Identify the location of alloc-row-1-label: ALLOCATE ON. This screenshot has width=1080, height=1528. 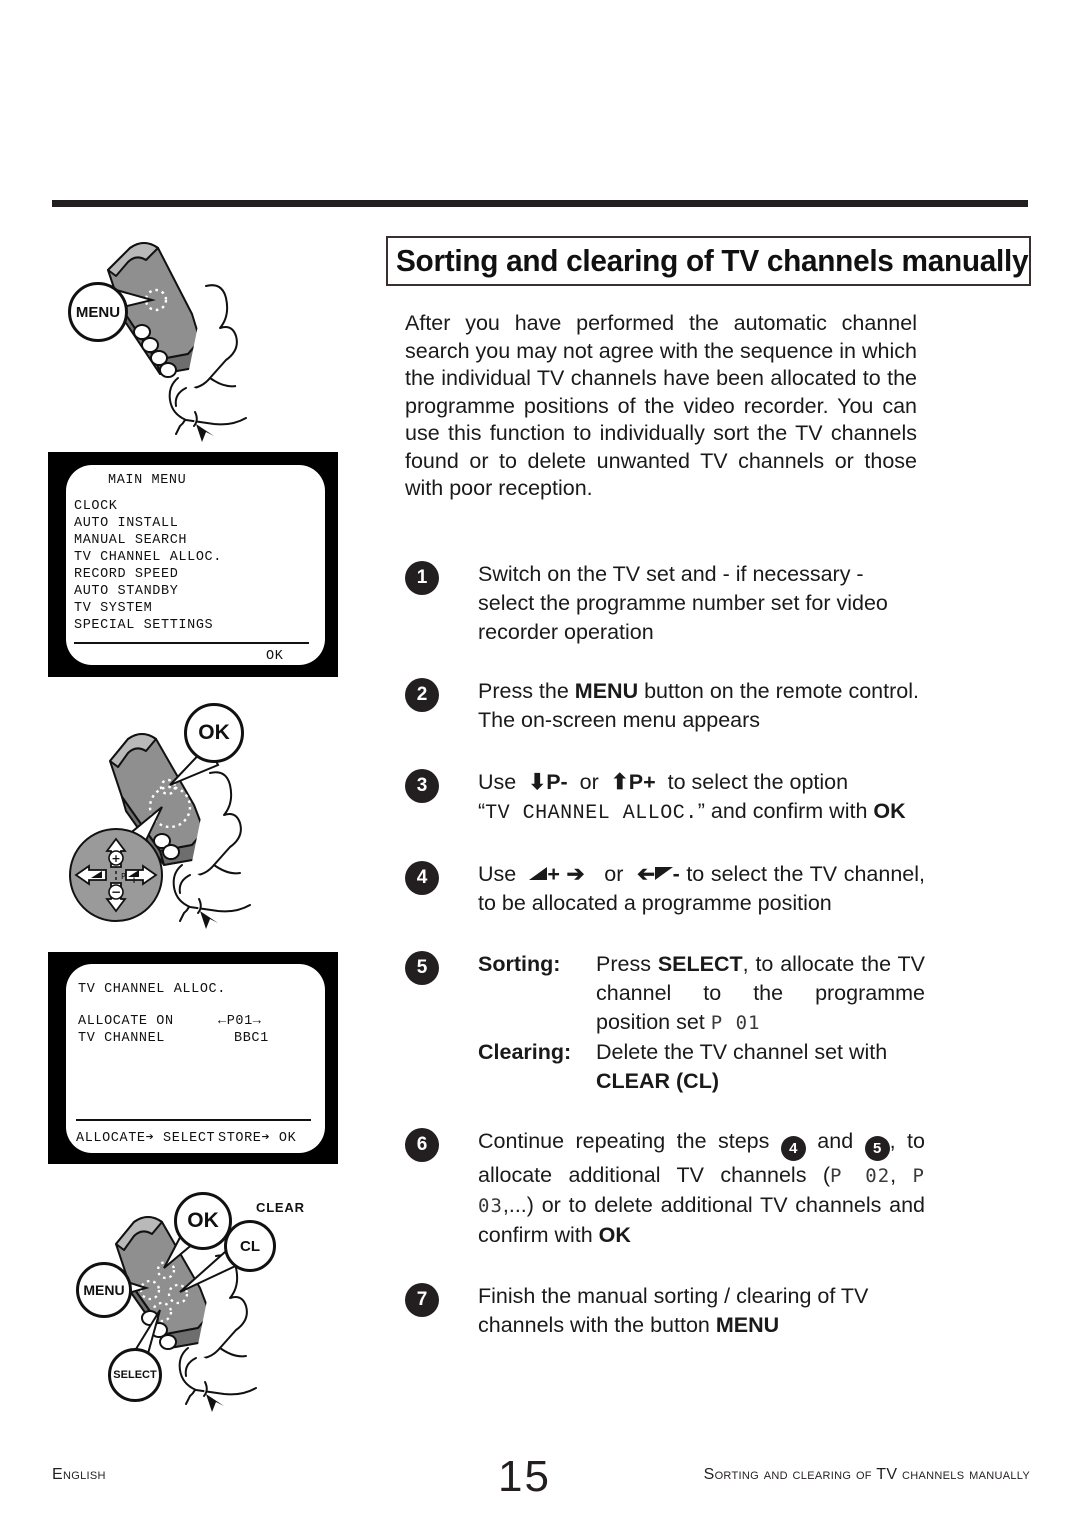
(126, 1021).